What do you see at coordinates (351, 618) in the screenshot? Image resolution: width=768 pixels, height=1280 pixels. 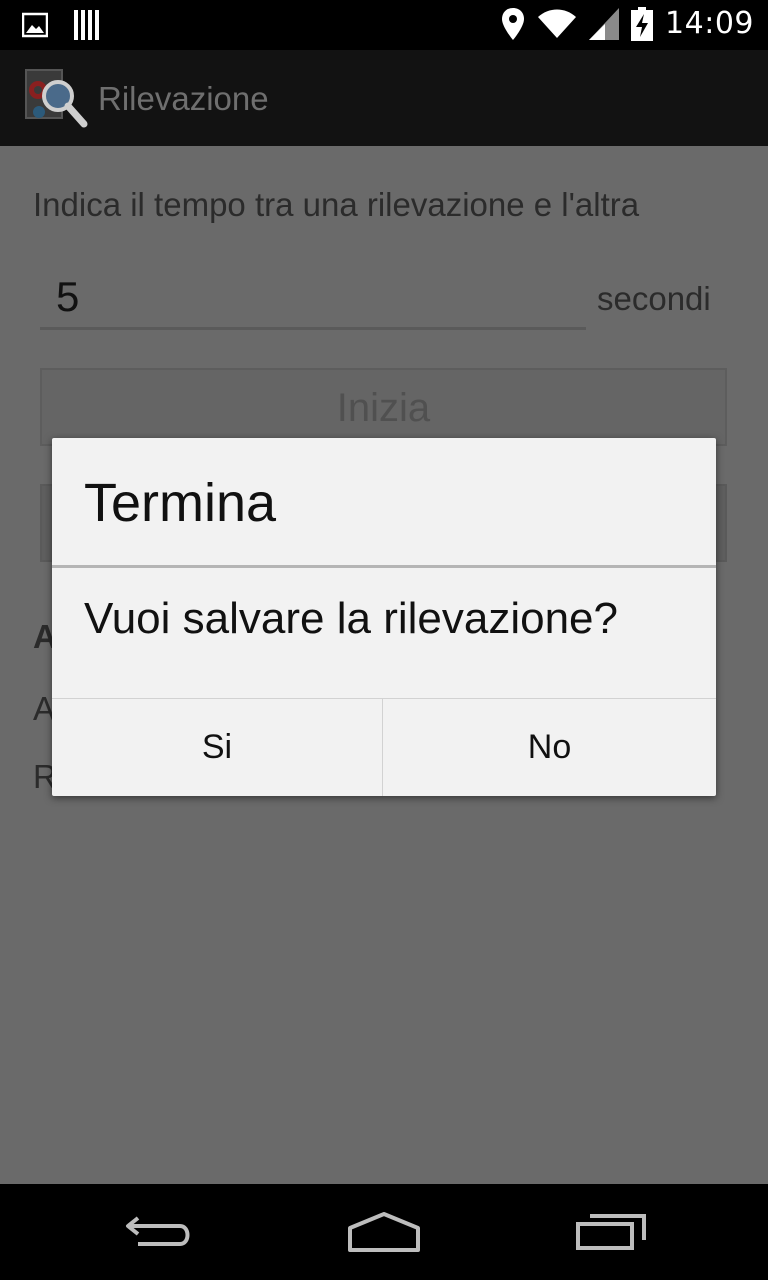 I see `dialog-message: Vuoi salvare la rilevazione?` at bounding box center [351, 618].